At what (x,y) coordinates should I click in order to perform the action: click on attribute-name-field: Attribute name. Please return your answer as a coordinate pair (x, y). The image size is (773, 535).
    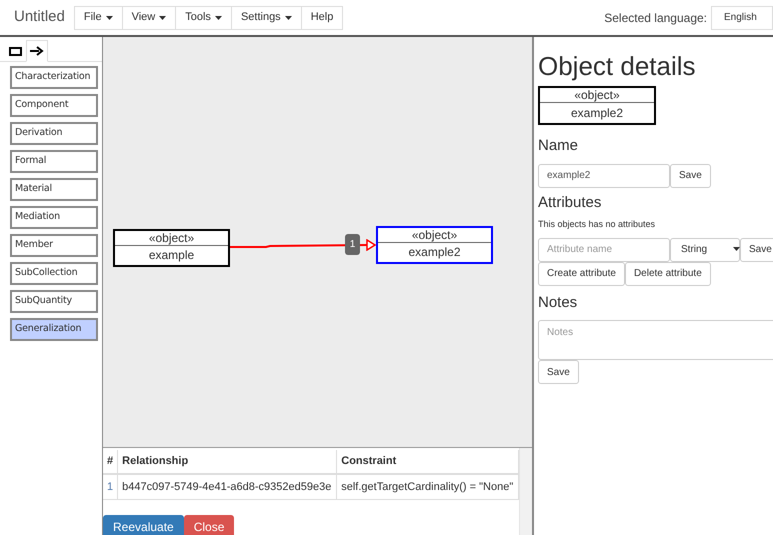
    Looking at the image, I should click on (604, 250).